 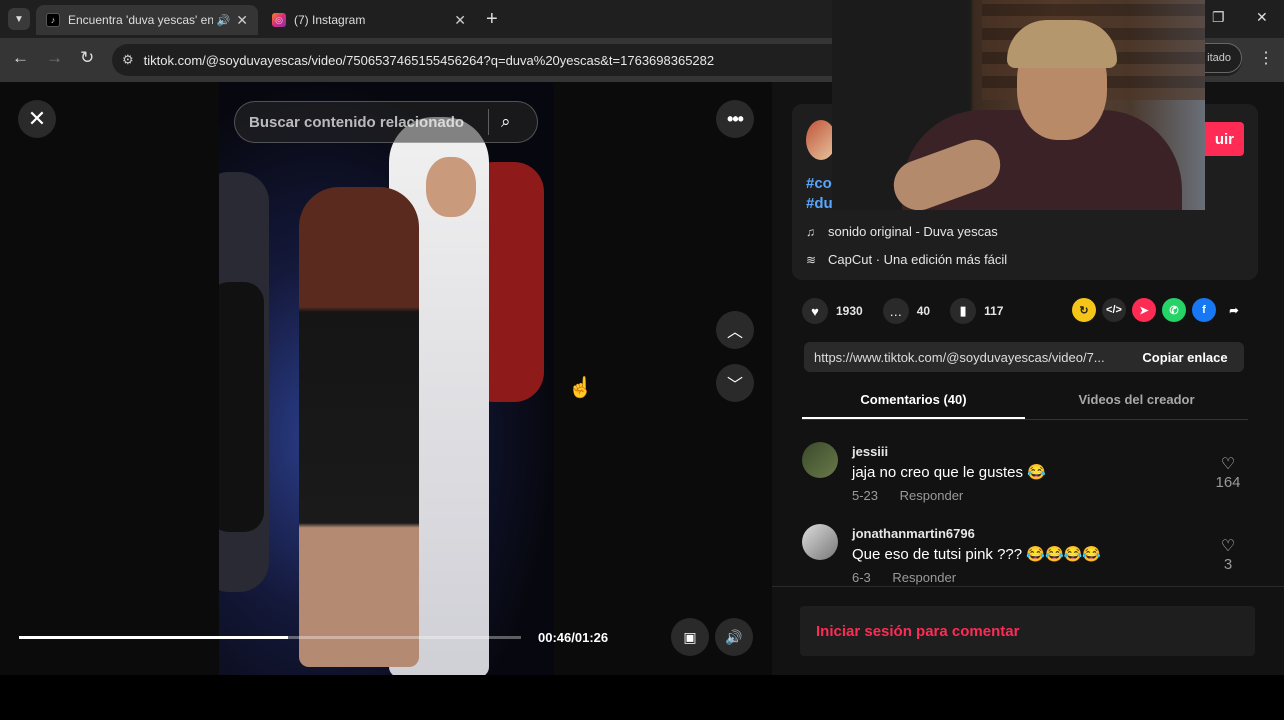 What do you see at coordinates (1174, 310) in the screenshot?
I see `whatsapp-icon: ✆` at bounding box center [1174, 310].